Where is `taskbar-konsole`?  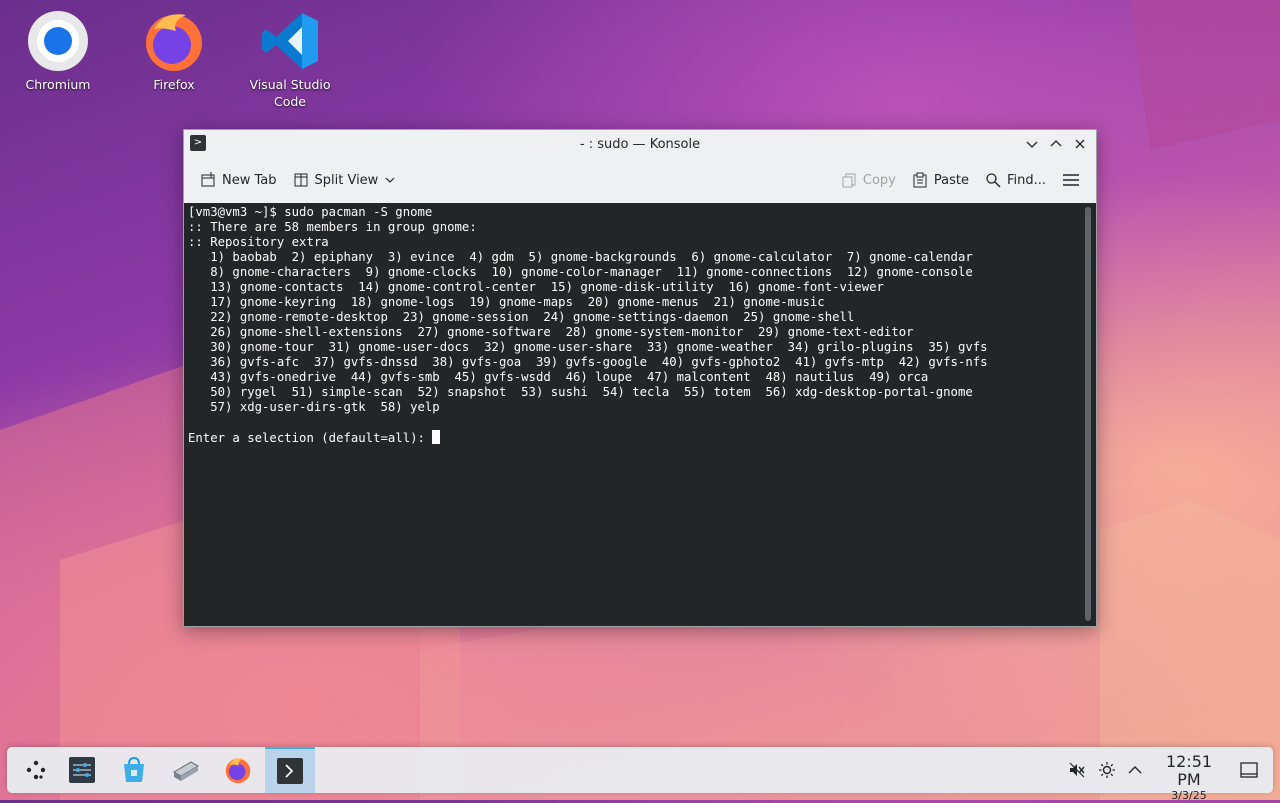
taskbar-konsole is located at coordinates (290, 770).